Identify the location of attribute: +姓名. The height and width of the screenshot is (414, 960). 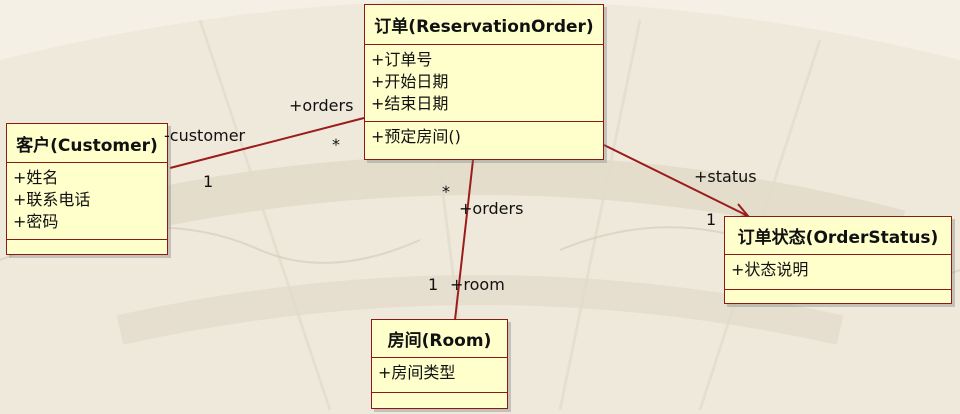
(36, 177).